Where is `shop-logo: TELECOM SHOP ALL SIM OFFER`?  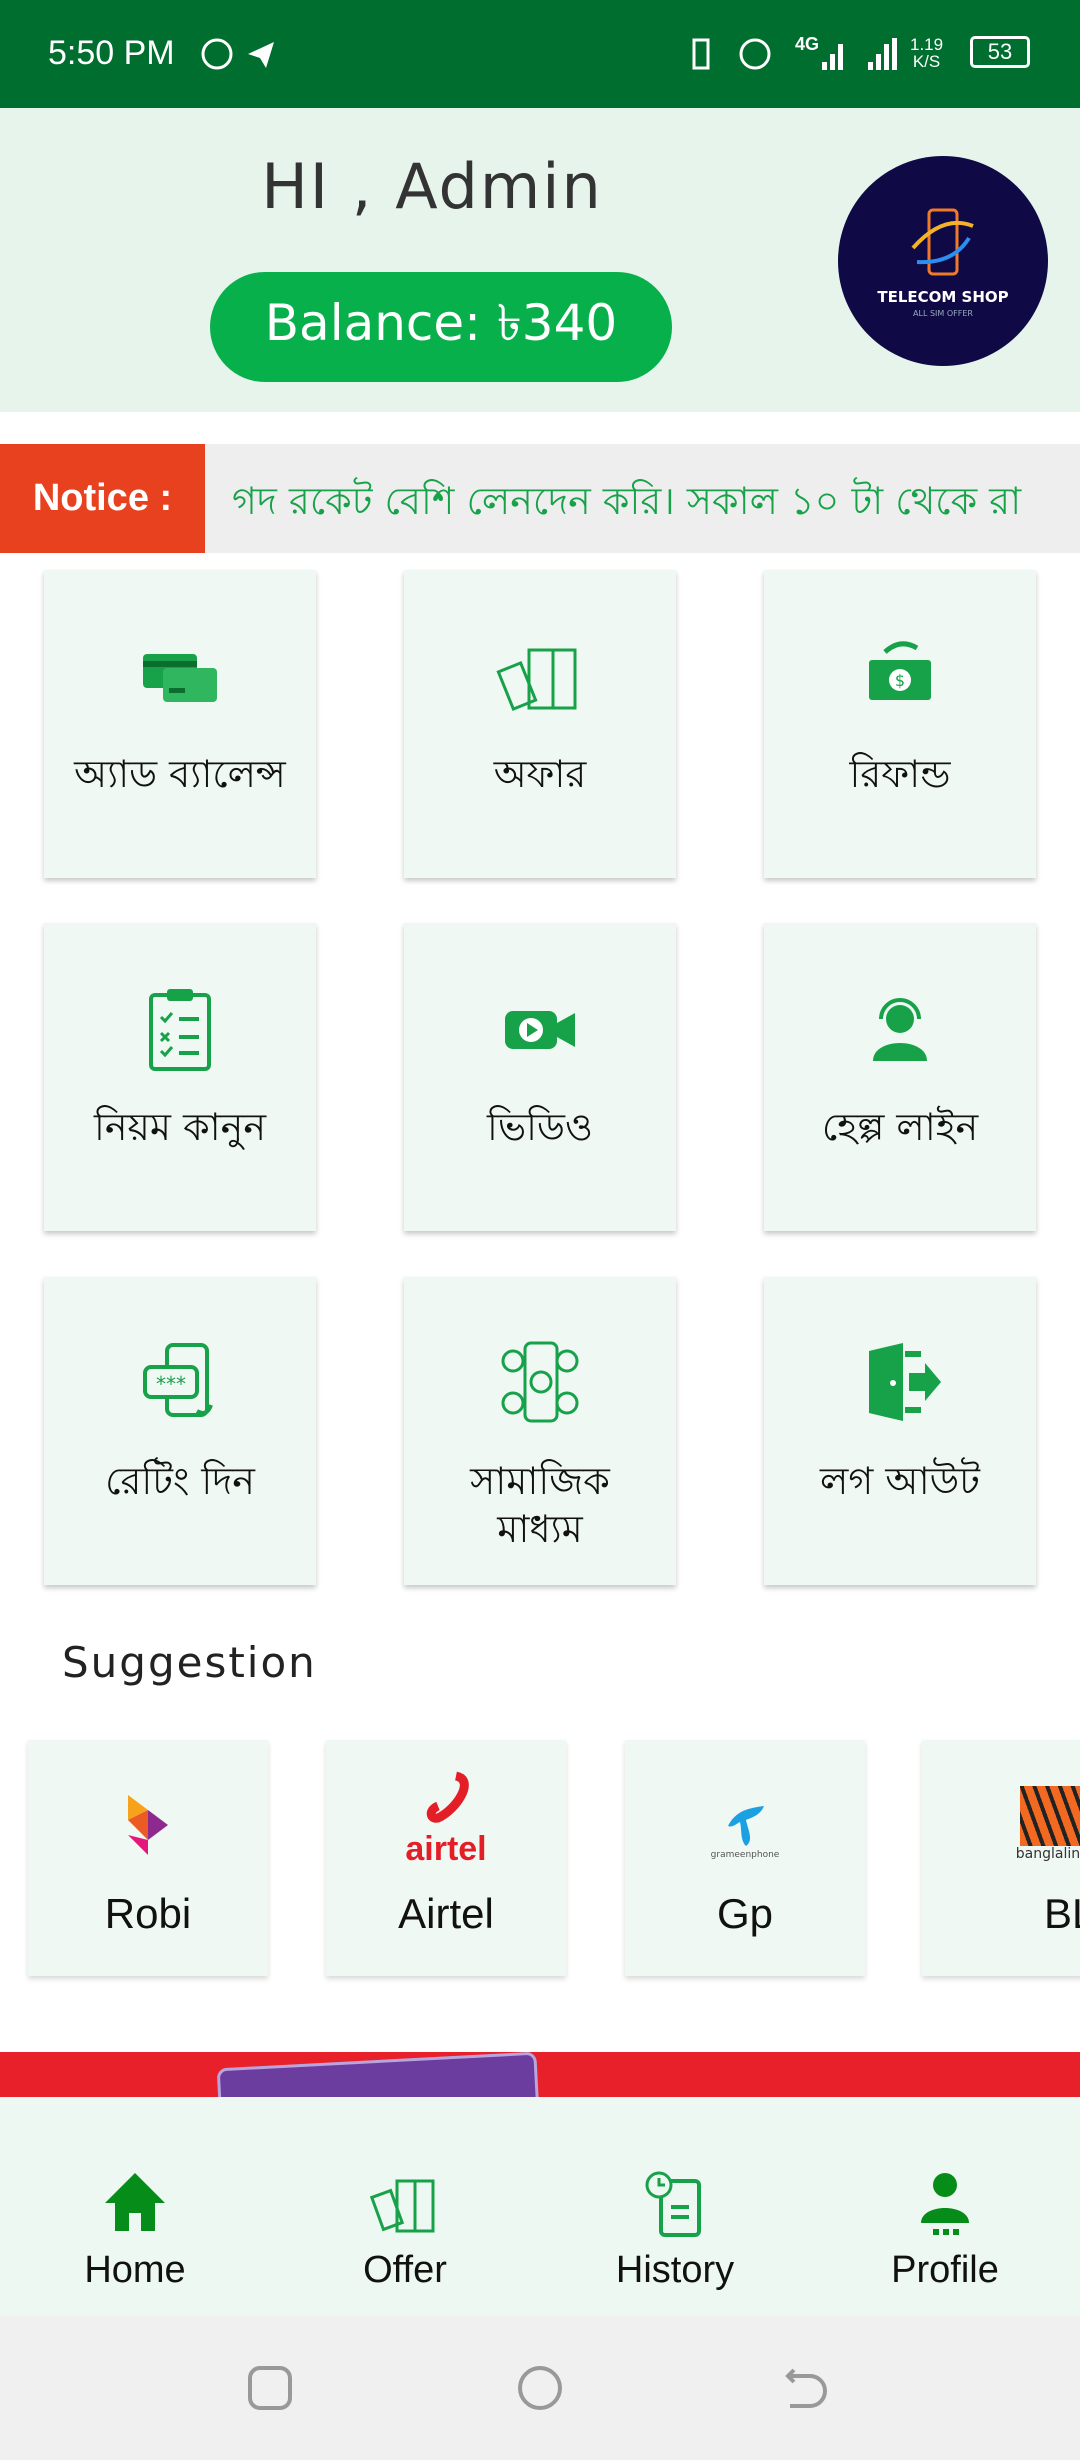
shop-logo: TELECOM SHOP ALL SIM OFFER is located at coordinates (943, 261).